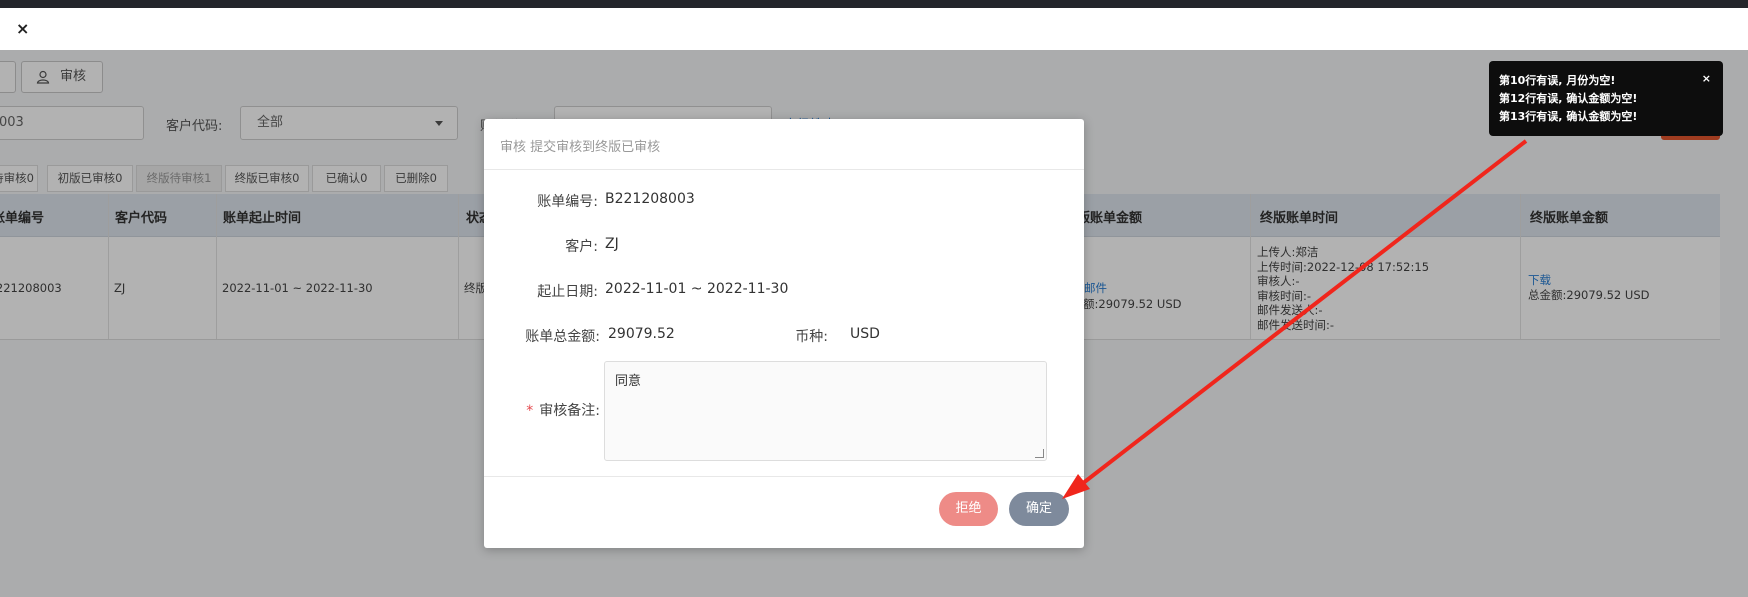  Describe the element at coordinates (1568, 98) in the screenshot. I see `toast-line: 第12行有误, 确认金额为空!` at that location.